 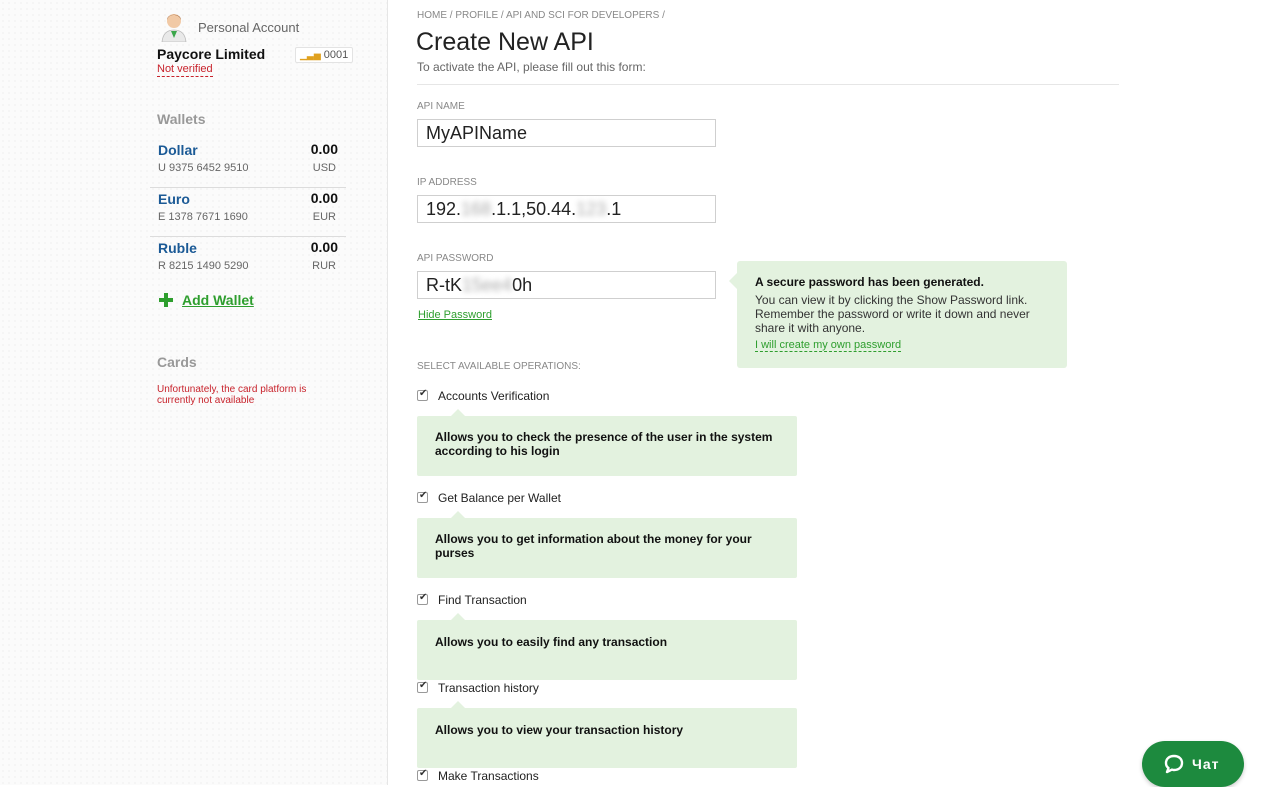 I want to click on ip-blurred-segment: 168, so click(x=476, y=209).